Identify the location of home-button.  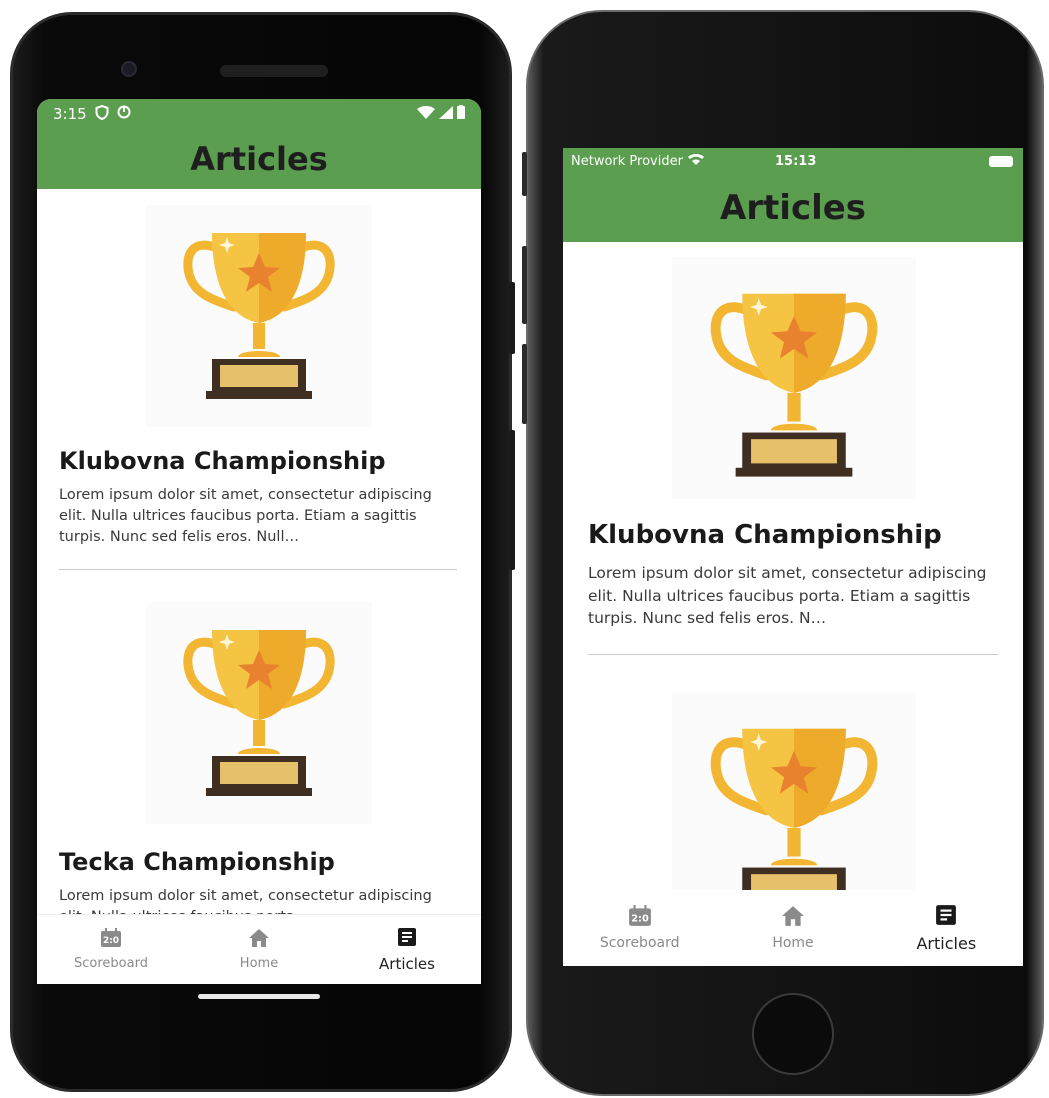
(793, 1034).